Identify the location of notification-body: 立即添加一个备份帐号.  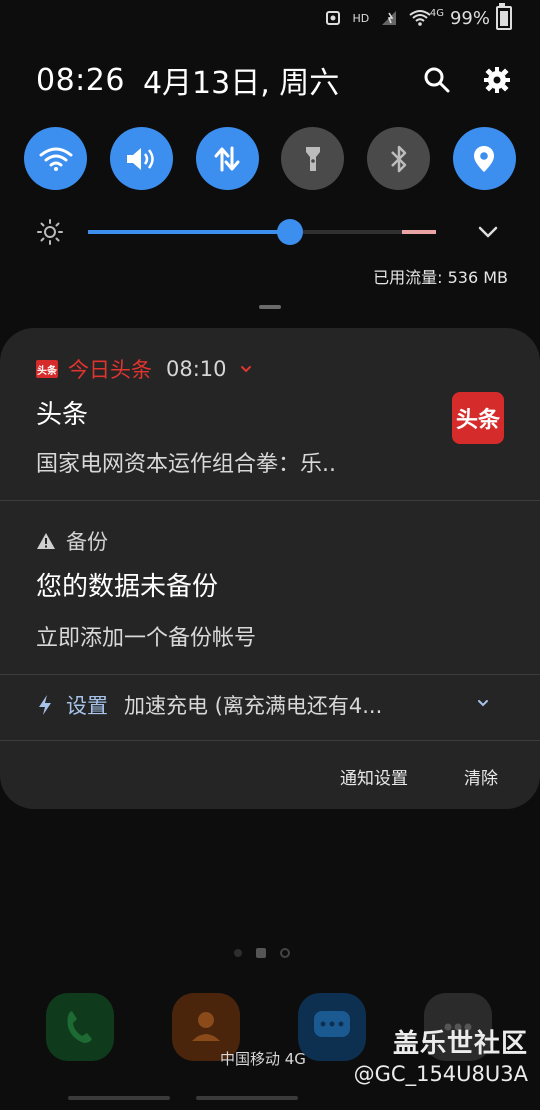
(146, 638).